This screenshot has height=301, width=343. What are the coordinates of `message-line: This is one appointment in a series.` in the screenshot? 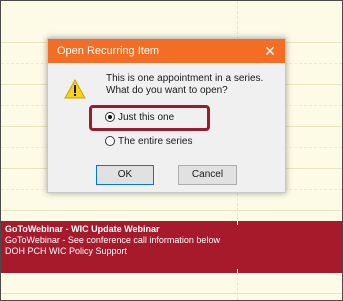 It's located at (185, 78).